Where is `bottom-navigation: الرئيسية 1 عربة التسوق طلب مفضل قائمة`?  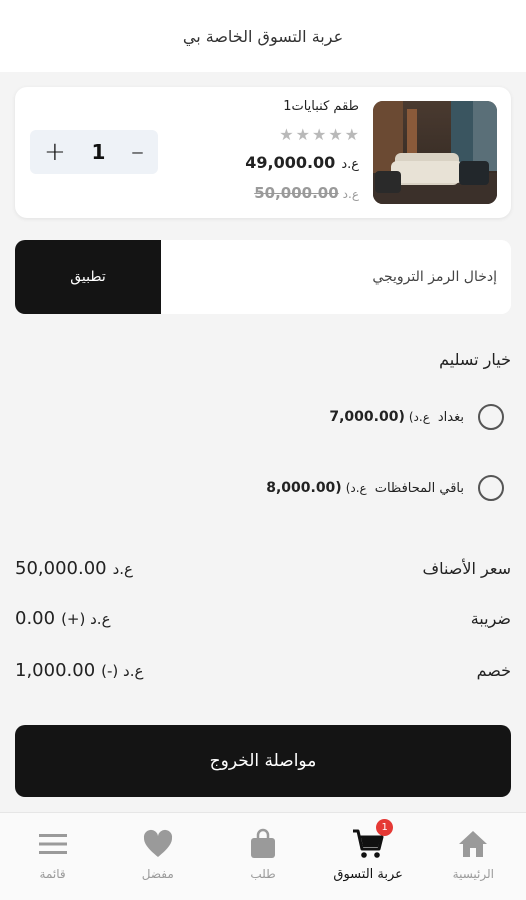 bottom-navigation: الرئيسية 1 عربة التسوق طلب مفضل قائمة is located at coordinates (263, 856).